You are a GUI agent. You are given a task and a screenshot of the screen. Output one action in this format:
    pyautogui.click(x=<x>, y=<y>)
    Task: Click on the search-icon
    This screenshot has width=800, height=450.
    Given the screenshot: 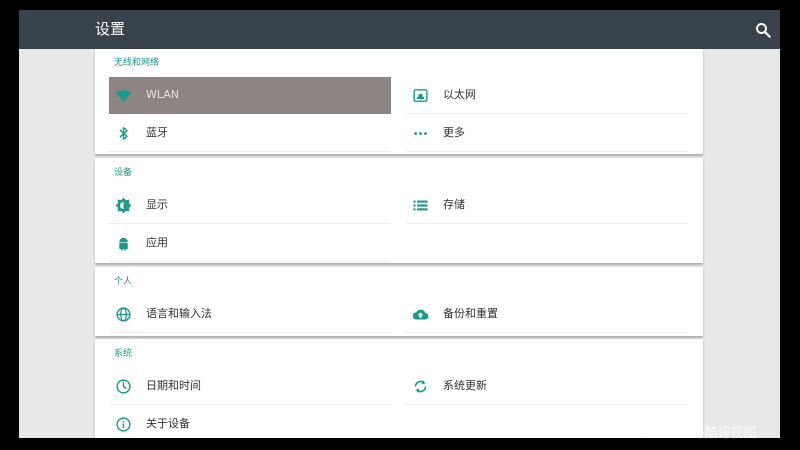 What is the action you would take?
    pyautogui.click(x=763, y=30)
    